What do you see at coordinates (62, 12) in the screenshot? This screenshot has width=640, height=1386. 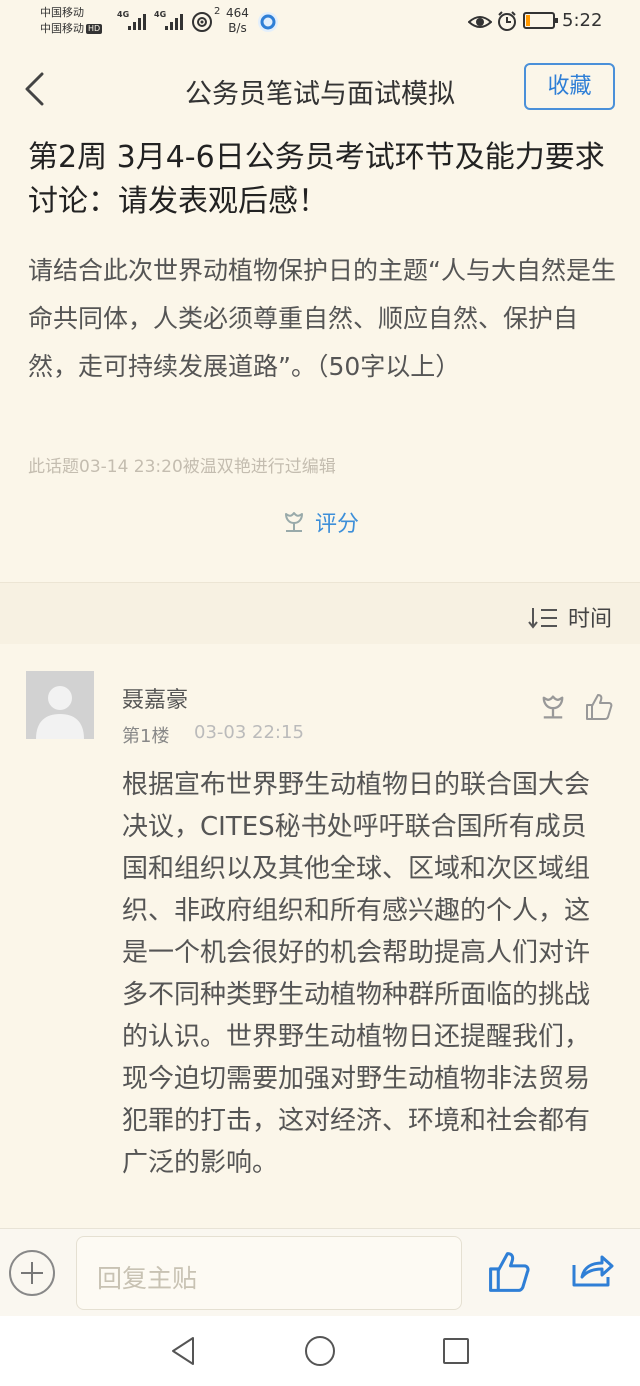 I see `carrier-1: 中国移动` at bounding box center [62, 12].